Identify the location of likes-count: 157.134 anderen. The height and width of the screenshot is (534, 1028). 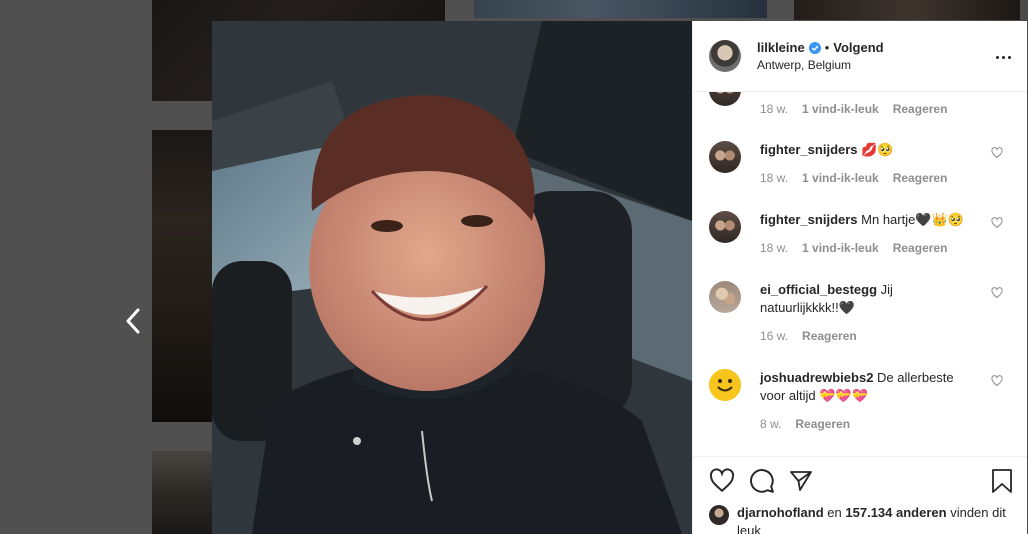
(895, 512).